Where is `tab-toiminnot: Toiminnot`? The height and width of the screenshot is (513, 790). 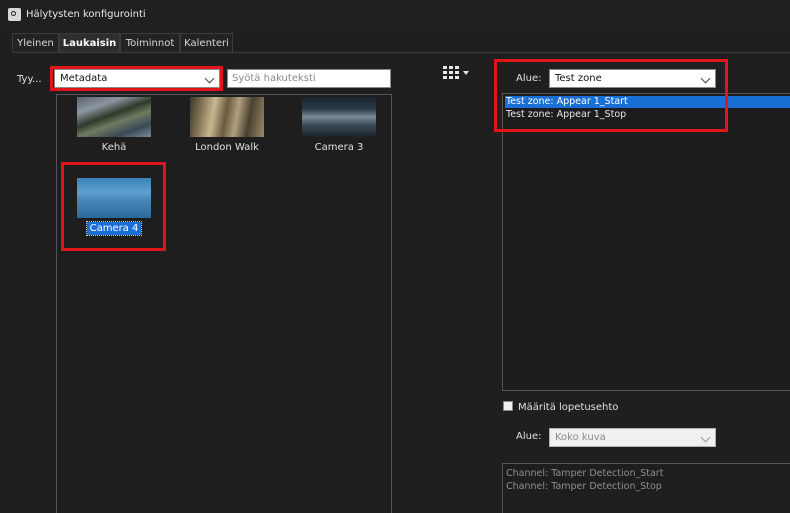
tab-toiminnot: Toiminnot is located at coordinates (150, 42).